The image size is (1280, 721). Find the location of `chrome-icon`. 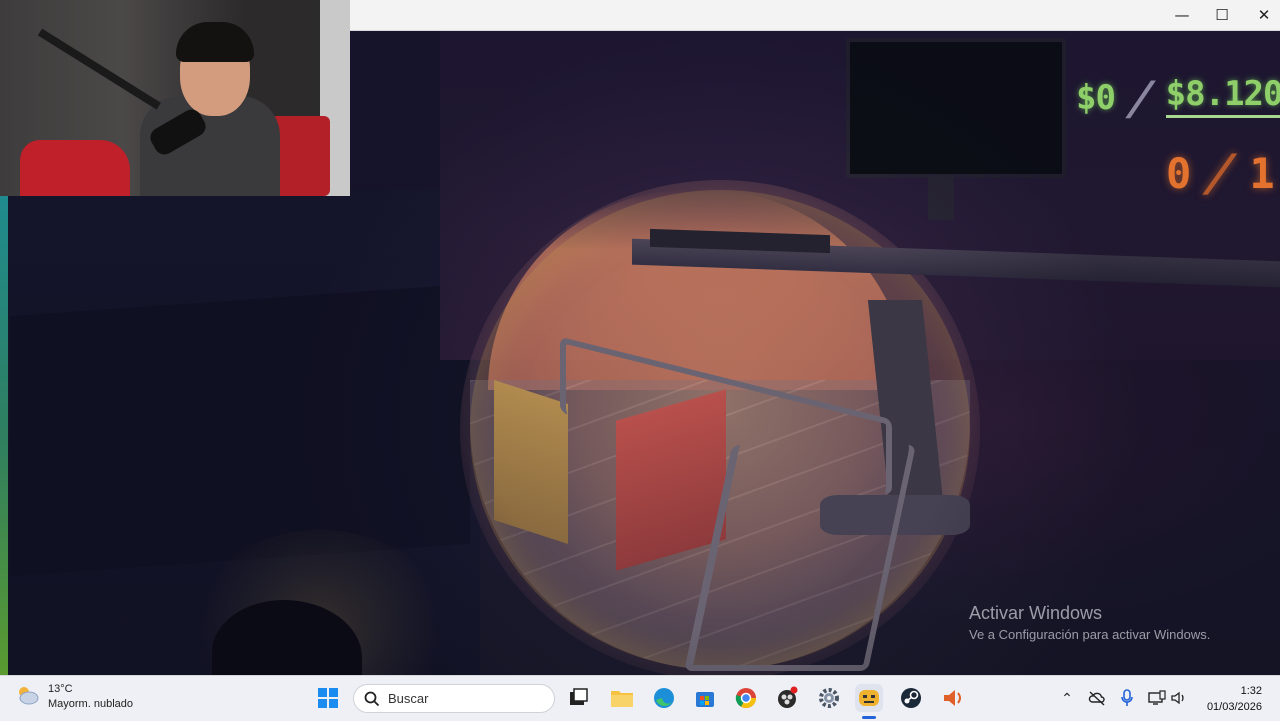

chrome-icon is located at coordinates (745, 698).